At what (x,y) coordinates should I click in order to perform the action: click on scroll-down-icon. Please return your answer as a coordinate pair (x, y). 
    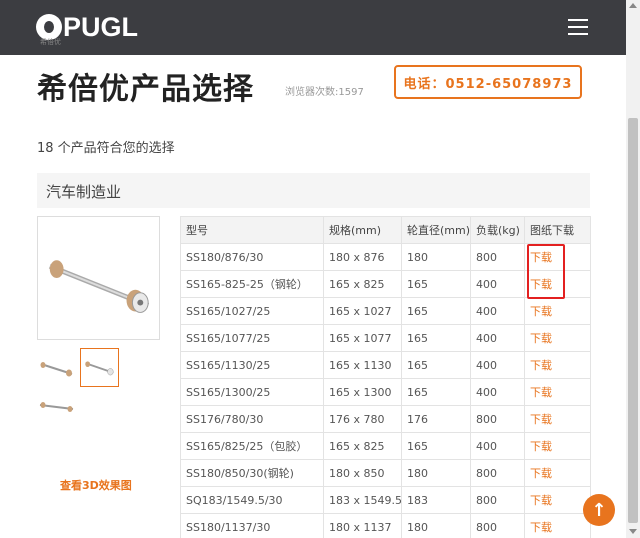
    Looking at the image, I should click on (633, 531).